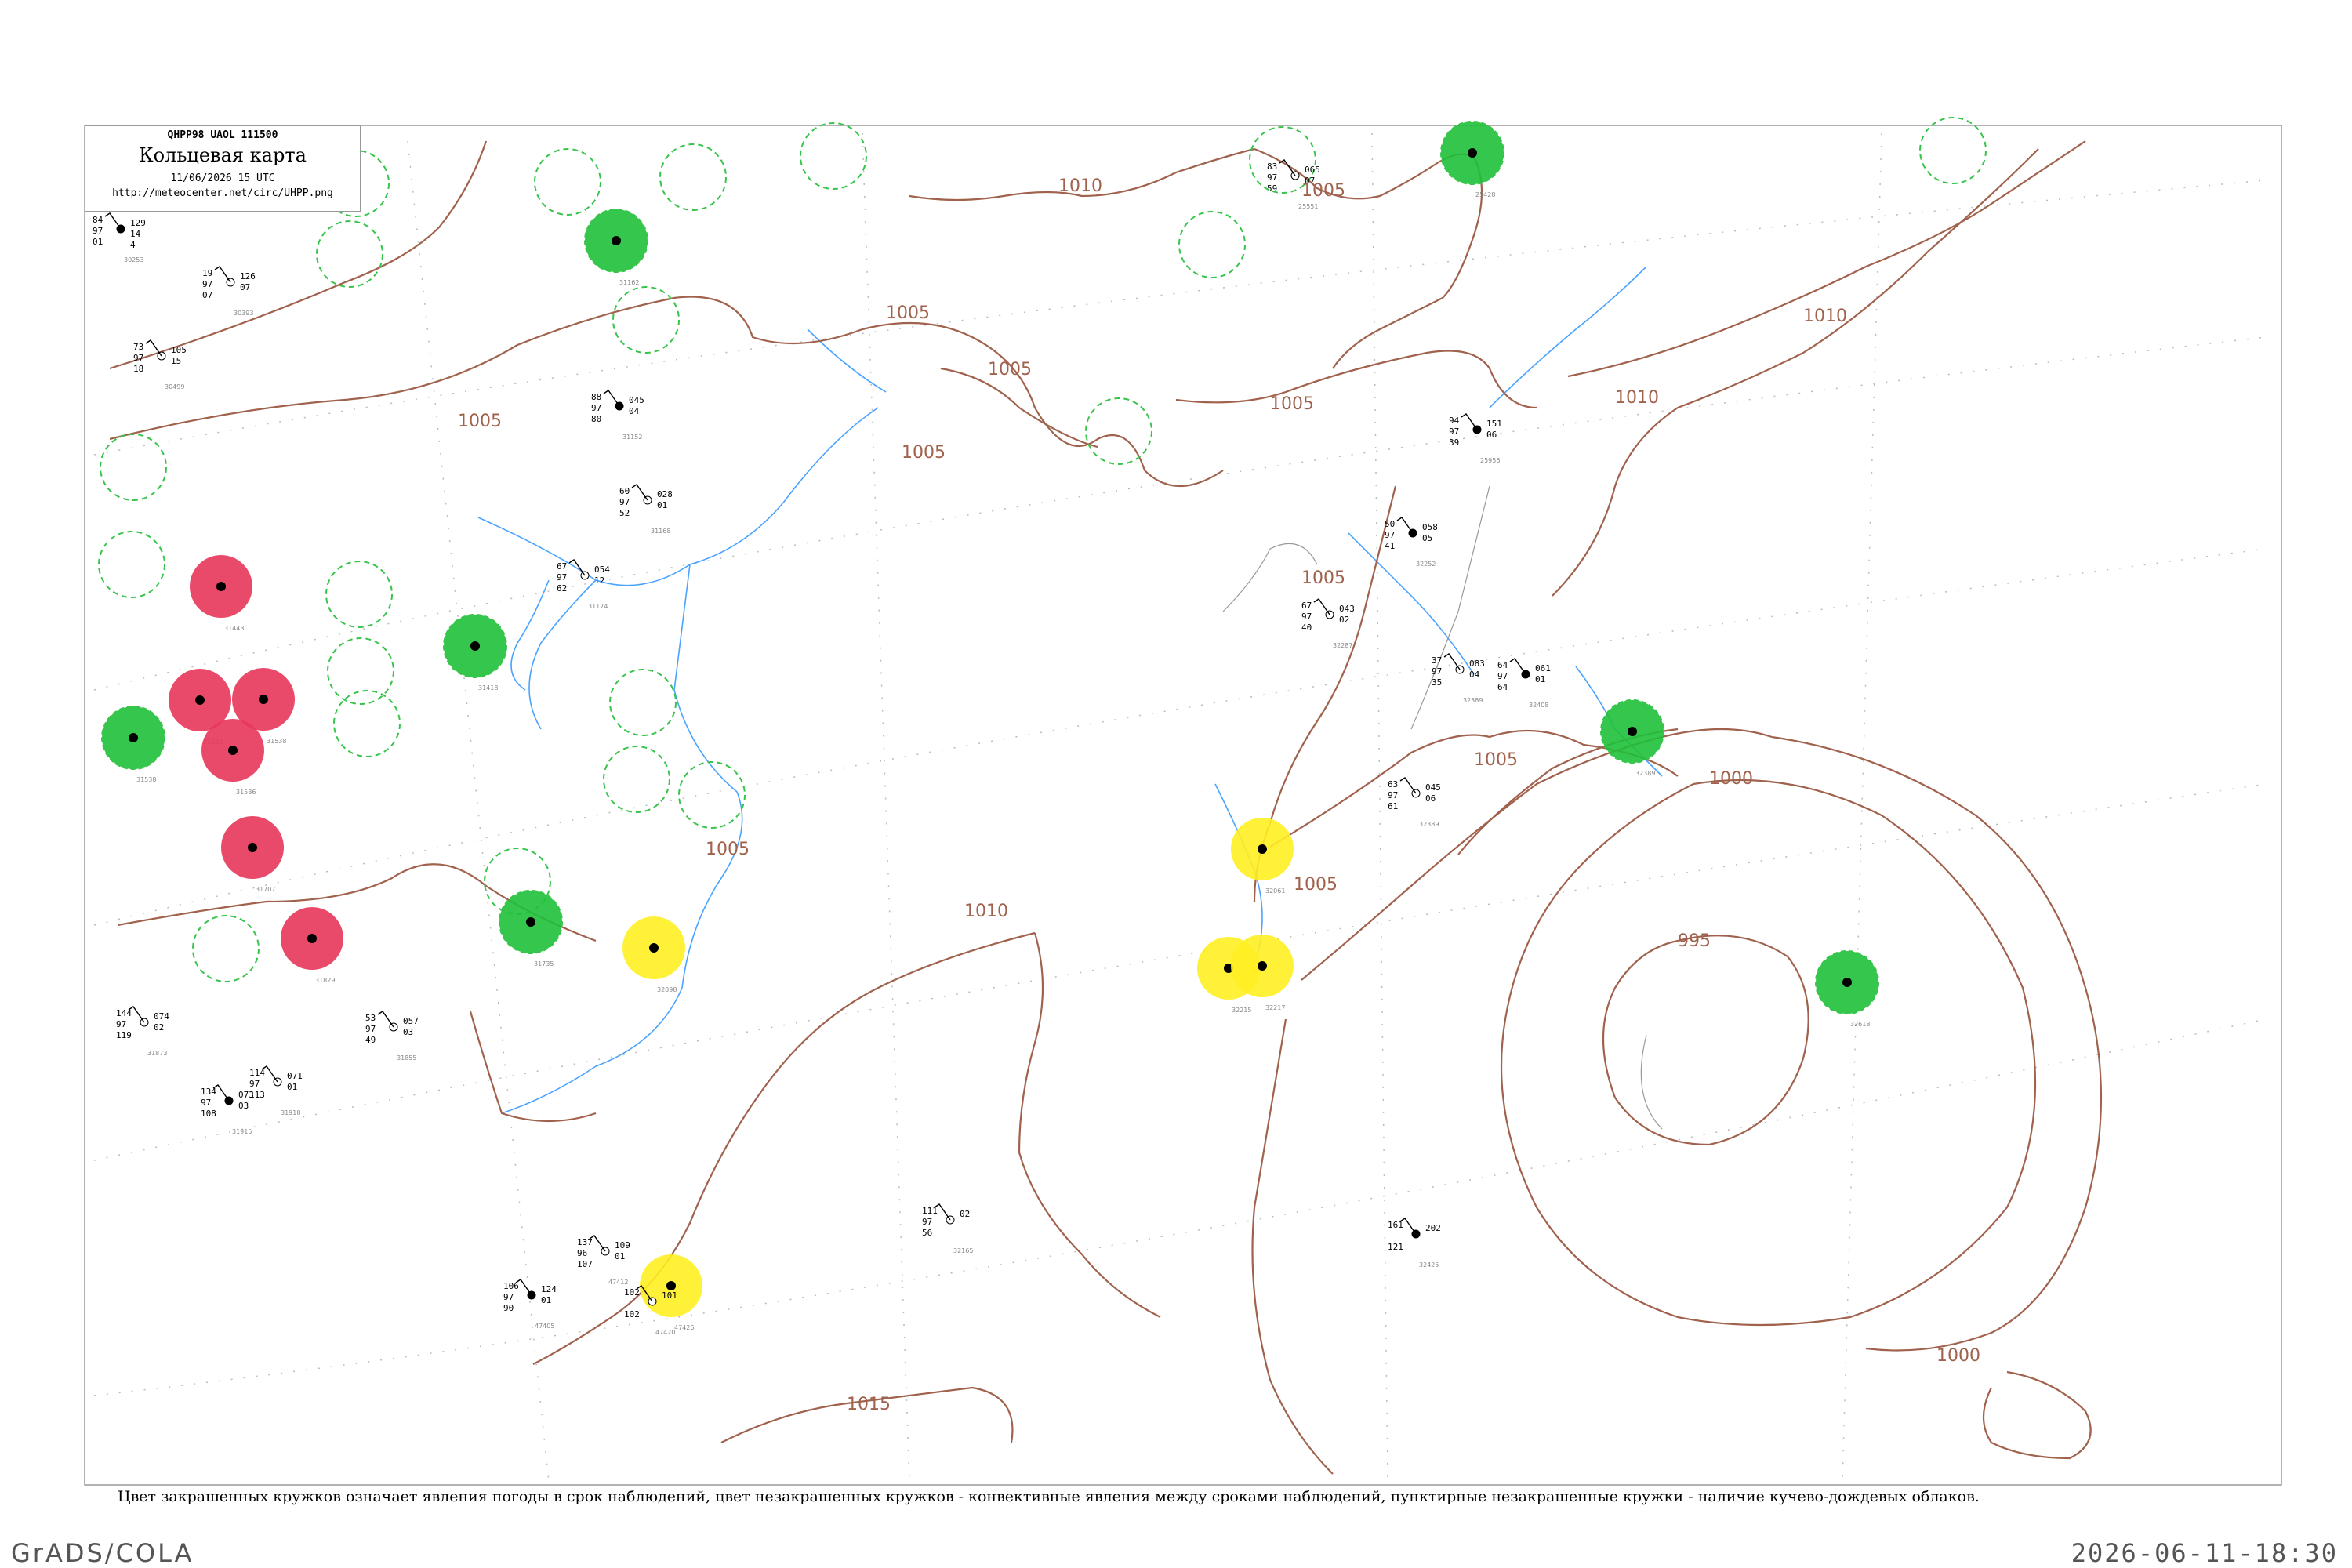 Image resolution: width=2352 pixels, height=1568 pixels. What do you see at coordinates (1275, 1007) in the screenshot?
I see `station-id: 32217` at bounding box center [1275, 1007].